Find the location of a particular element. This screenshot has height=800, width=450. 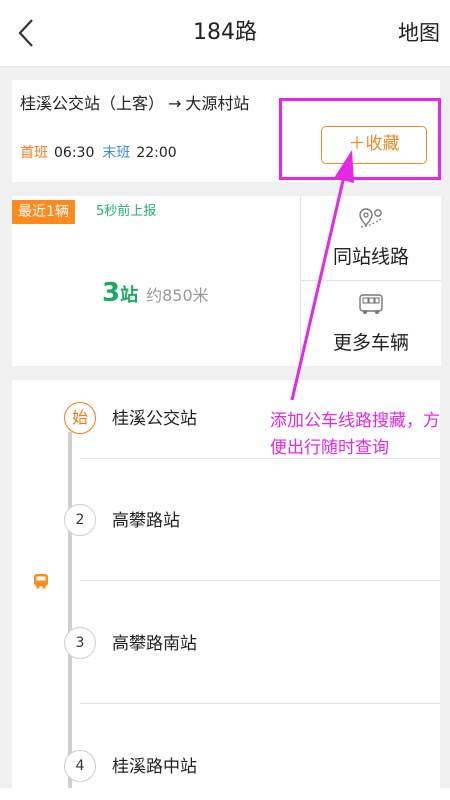

stop-number-marker: 3 is located at coordinates (80, 643).